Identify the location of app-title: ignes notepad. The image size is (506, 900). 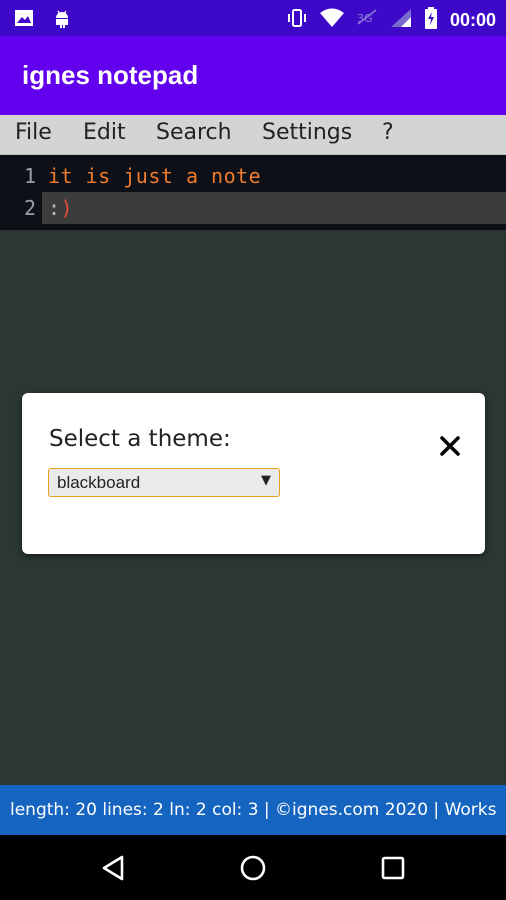
(110, 75).